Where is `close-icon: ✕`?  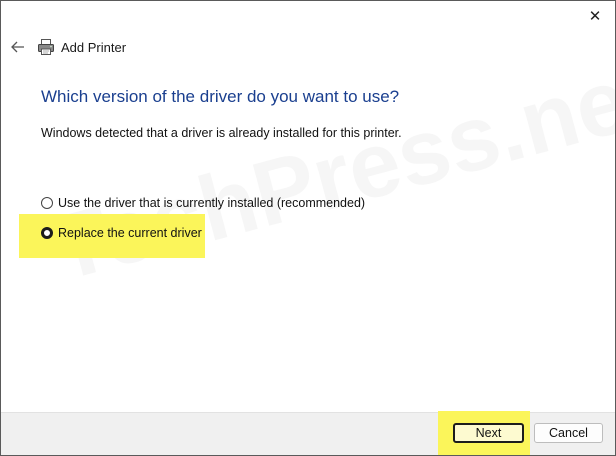 close-icon: ✕ is located at coordinates (595, 16).